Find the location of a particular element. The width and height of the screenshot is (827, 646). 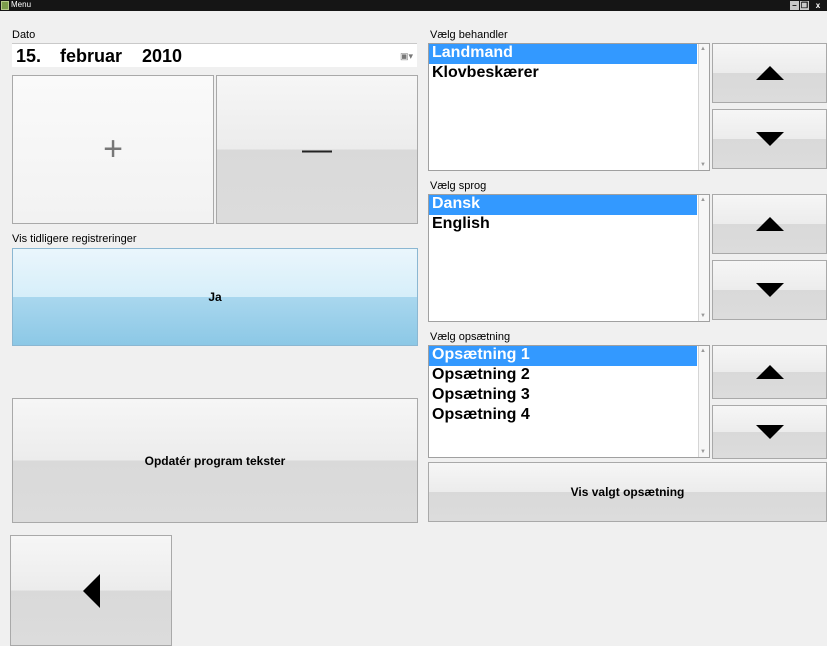

close-button: x is located at coordinates (818, 5).